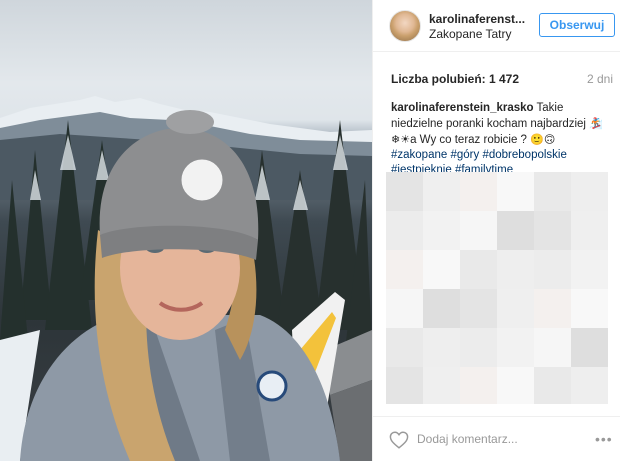  Describe the element at coordinates (537, 139) in the screenshot. I see `smile-emoji-icon: 🙂` at that location.